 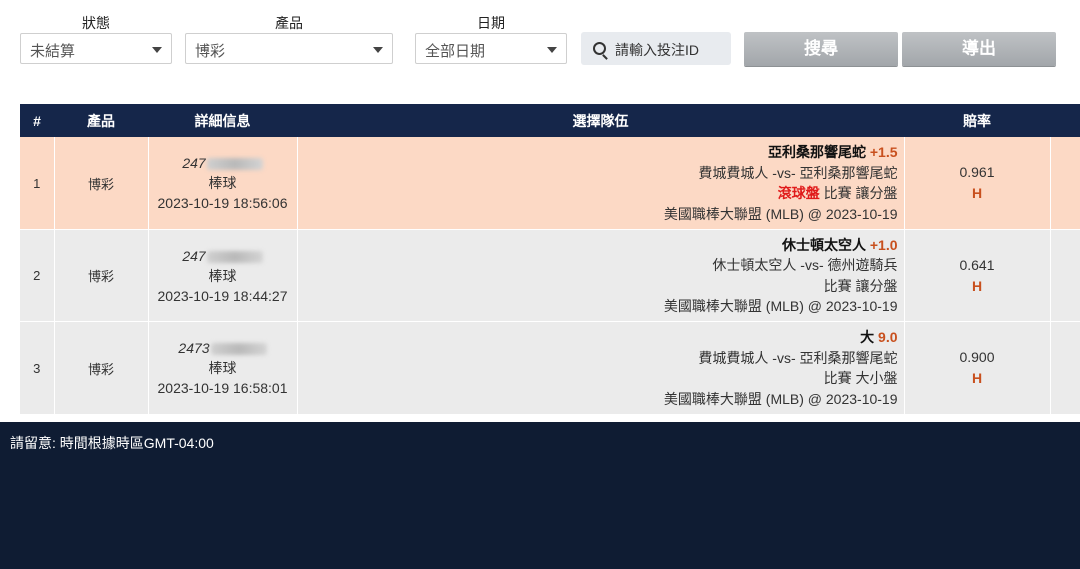 I want to click on selection-bet-type-line: 滾球盤 比賽 讓分盤, so click(x=598, y=193).